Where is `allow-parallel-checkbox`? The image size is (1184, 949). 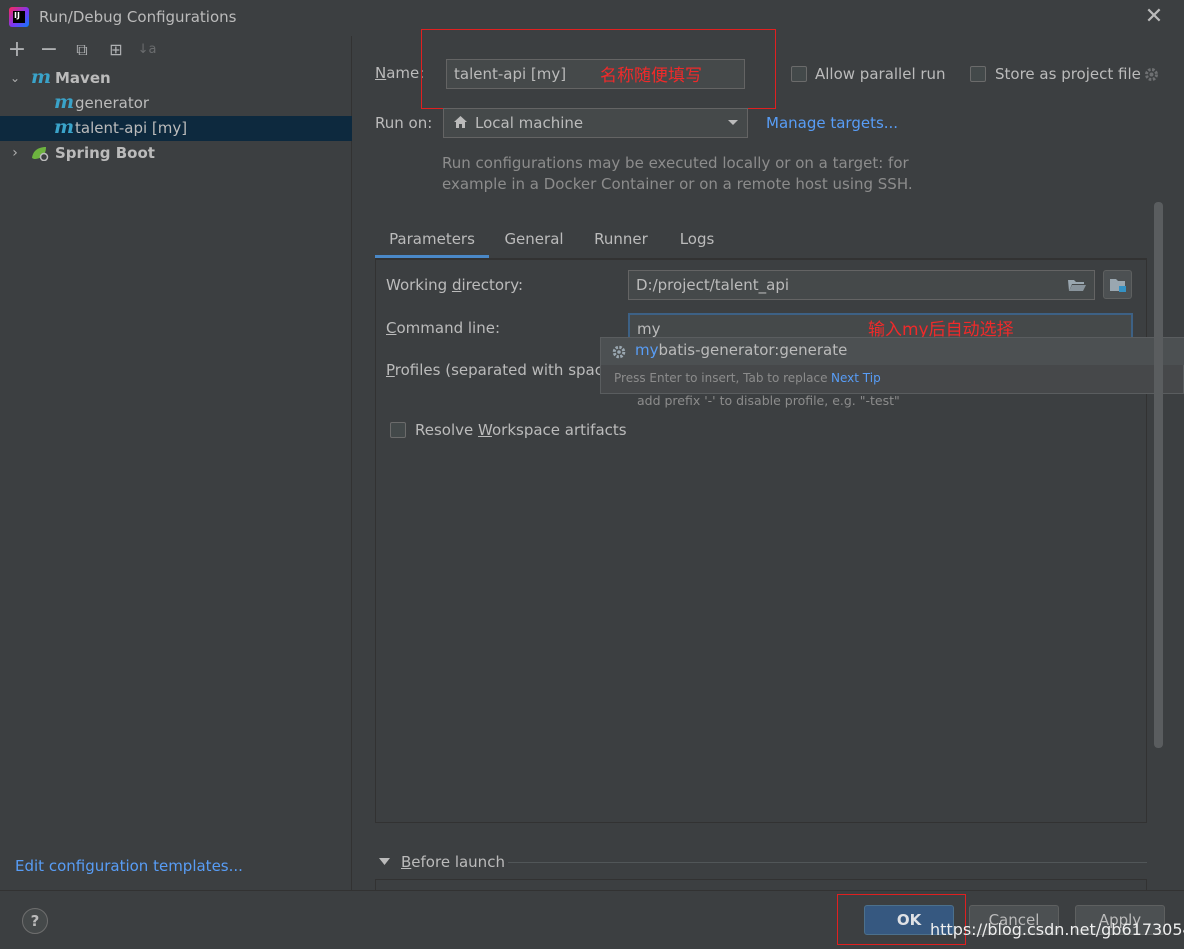
allow-parallel-checkbox is located at coordinates (799, 74).